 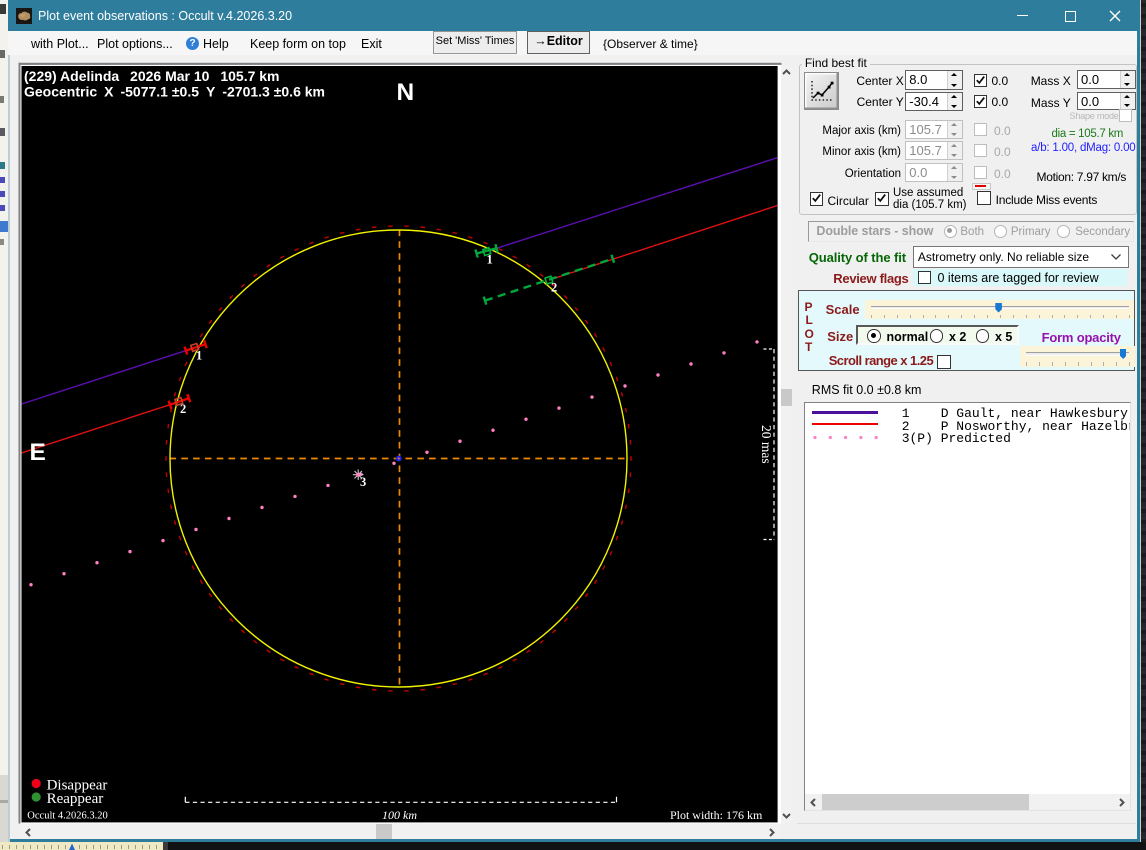 I want to click on svg-text: 20 mas, so click(x=766, y=444).